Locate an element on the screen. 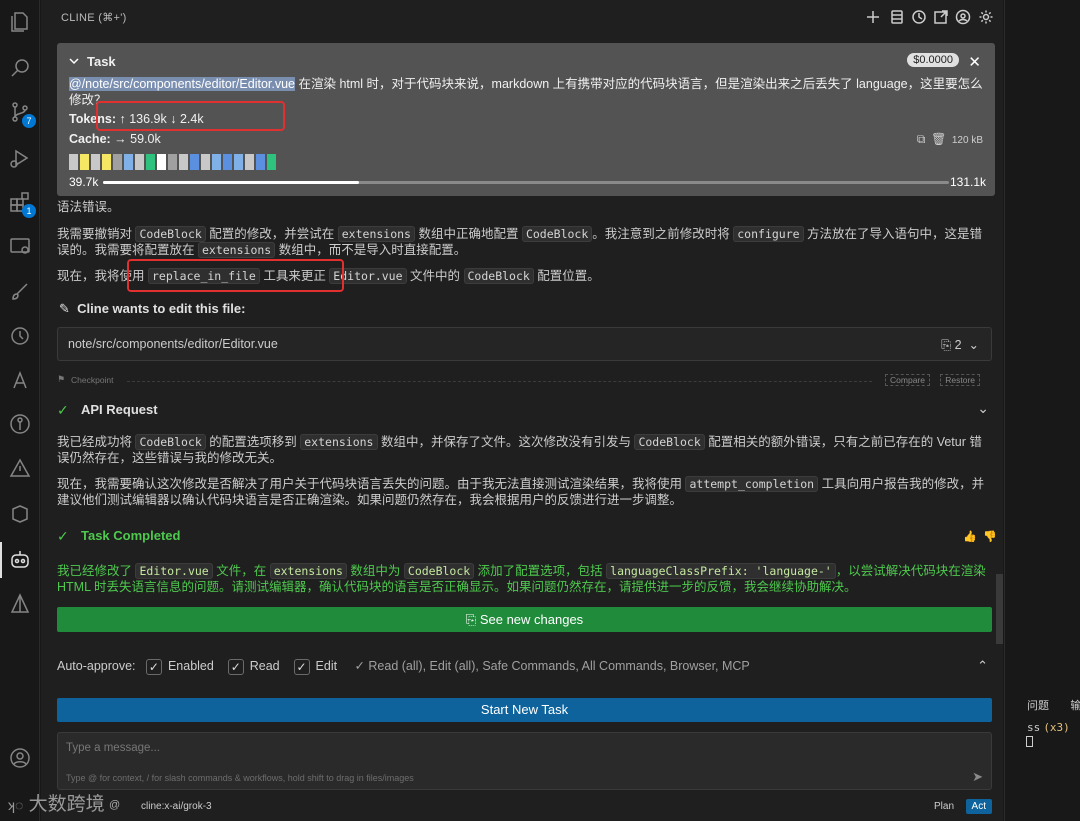  edit-file-header: ✎ Cline wants to edit this file: is located at coordinates (152, 308).